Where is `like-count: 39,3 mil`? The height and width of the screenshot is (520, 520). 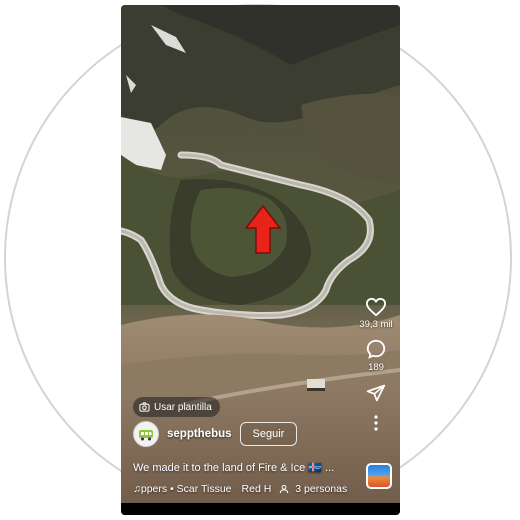 like-count: 39,3 mil is located at coordinates (376, 324).